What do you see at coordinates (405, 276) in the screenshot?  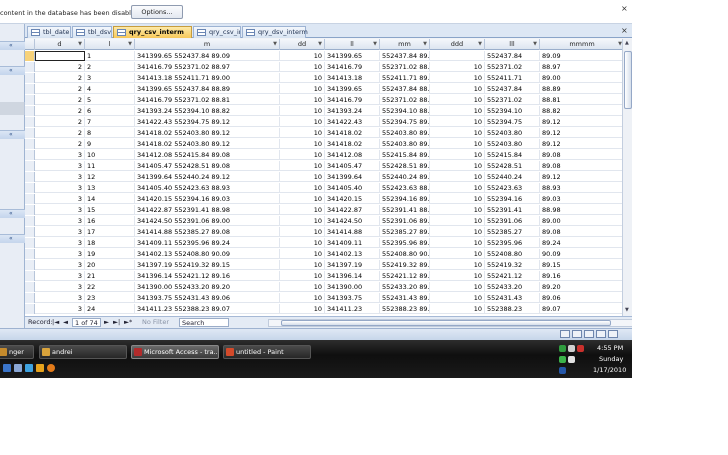 I see `cell-mm: 552421.12 89.1` at bounding box center [405, 276].